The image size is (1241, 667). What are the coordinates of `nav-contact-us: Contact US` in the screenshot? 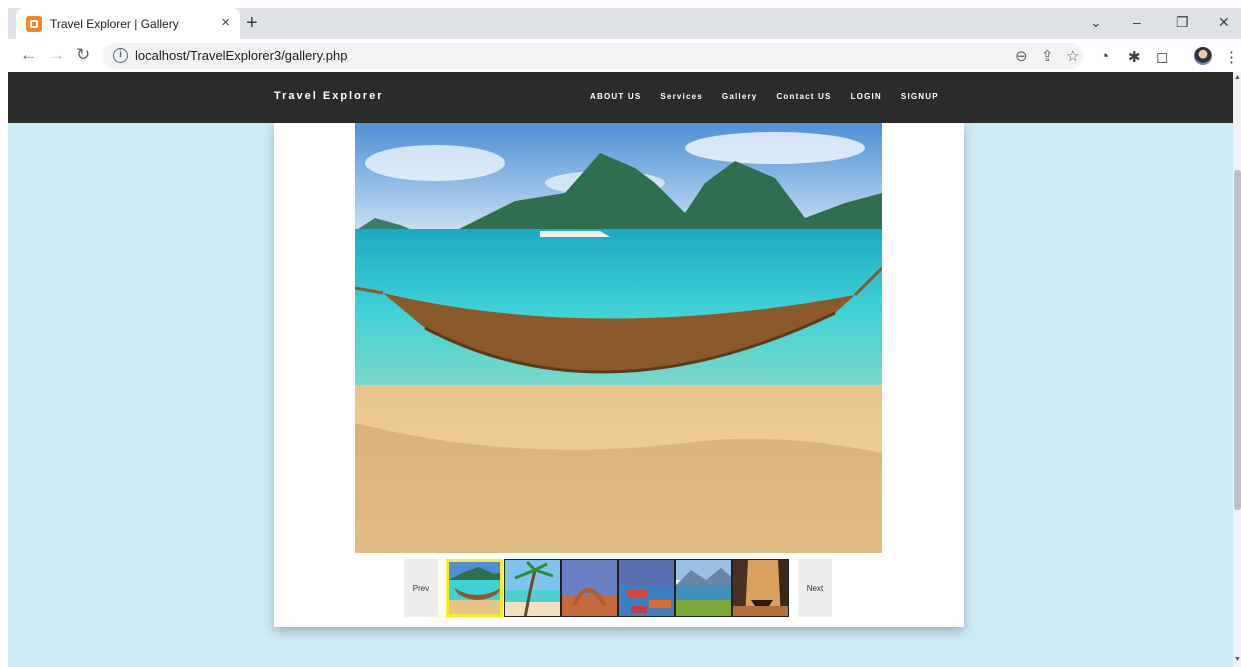 It's located at (803, 96).